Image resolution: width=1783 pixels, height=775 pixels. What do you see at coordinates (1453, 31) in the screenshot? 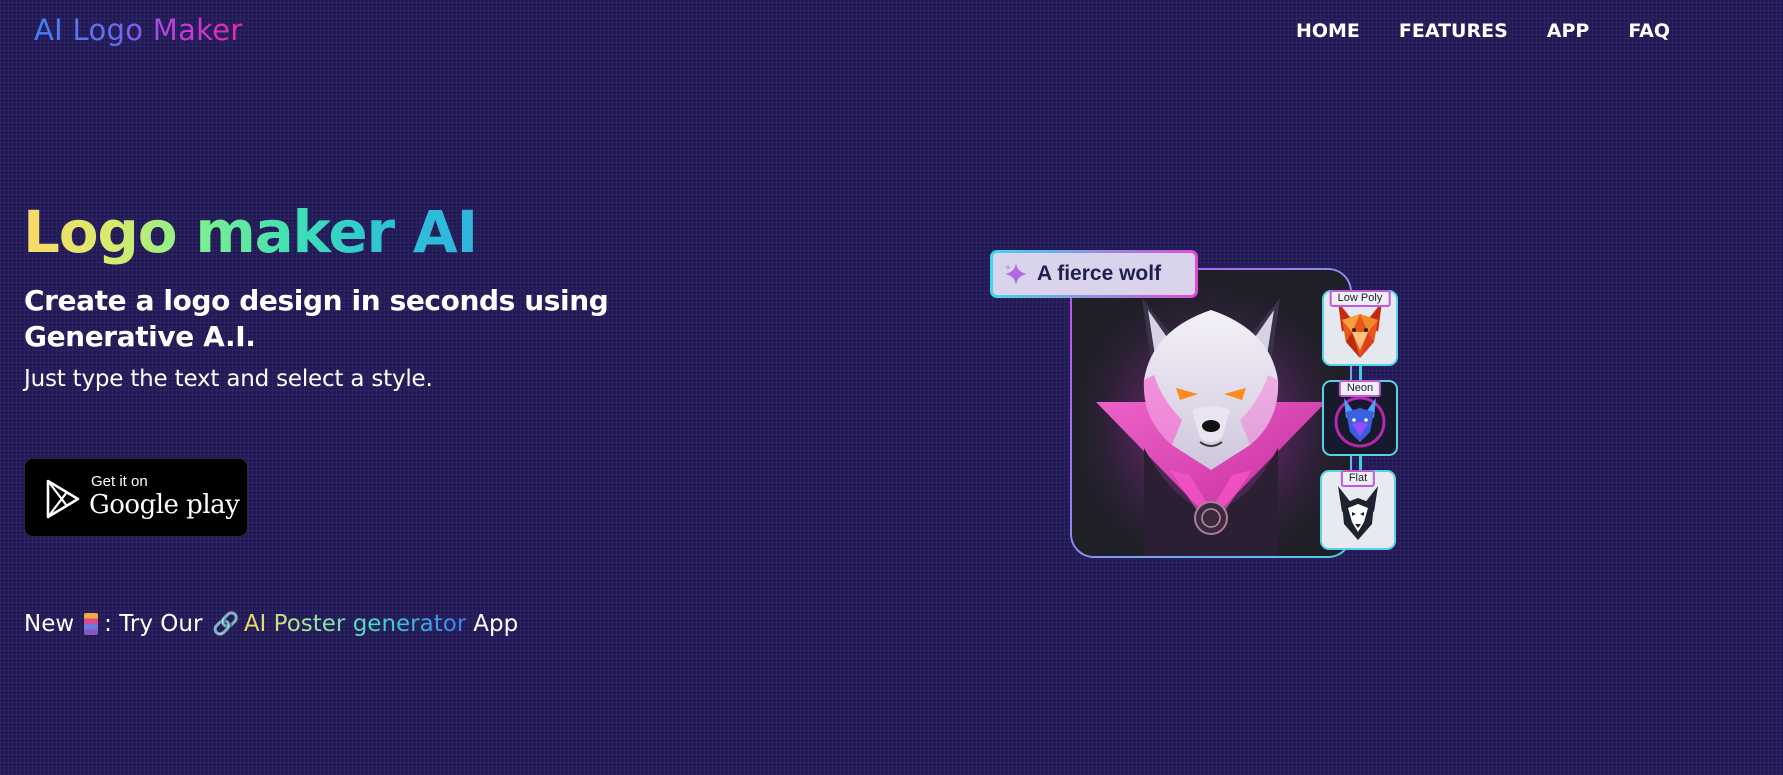
I see `nav-features: FEATURES` at bounding box center [1453, 31].